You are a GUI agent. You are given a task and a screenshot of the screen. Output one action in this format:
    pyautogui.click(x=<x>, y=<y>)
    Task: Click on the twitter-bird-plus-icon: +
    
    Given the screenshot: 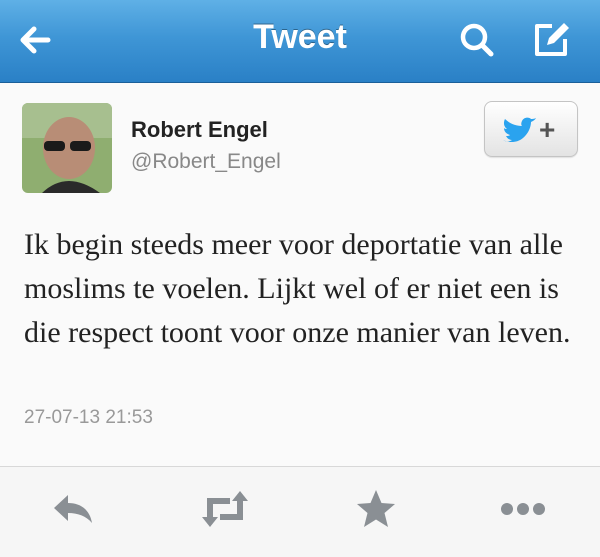 What is the action you would take?
    pyautogui.click(x=529, y=129)
    